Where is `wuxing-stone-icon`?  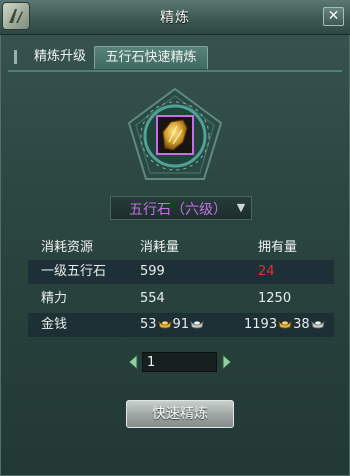 wuxing-stone-icon is located at coordinates (175, 135).